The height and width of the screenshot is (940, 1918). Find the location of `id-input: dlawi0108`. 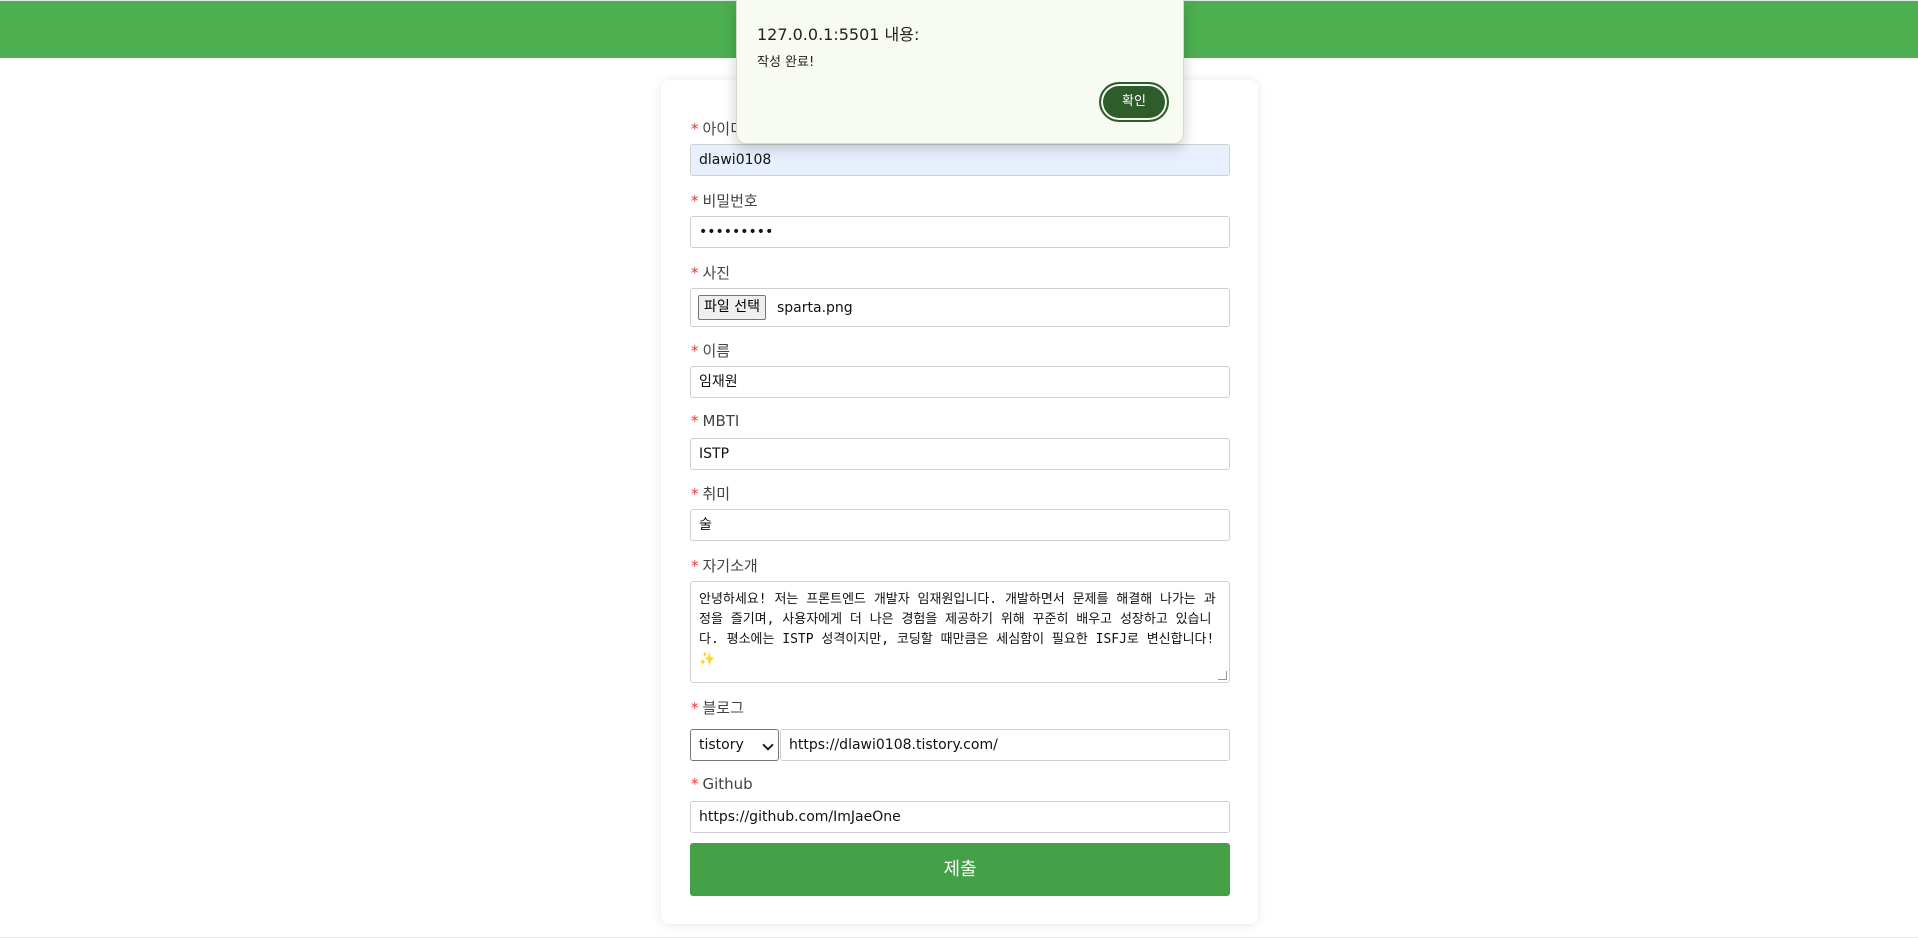

id-input: dlawi0108 is located at coordinates (960, 160).